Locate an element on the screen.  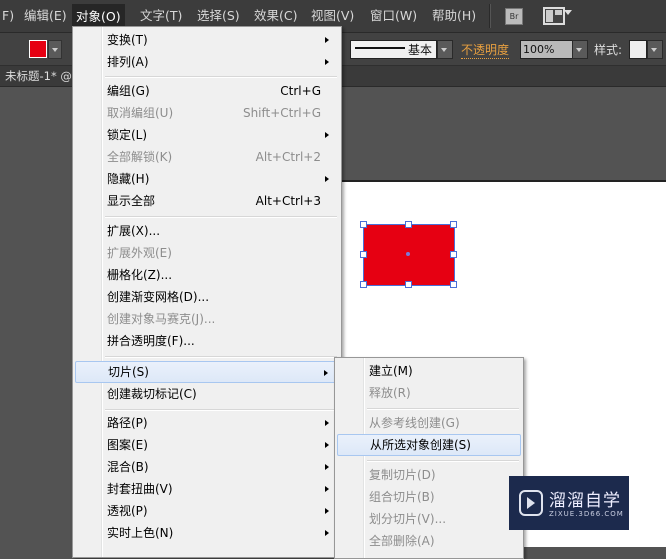
menu-item-unlock-all: 全部解锁(K) Alt+Ctrl+2 is located at coordinates (207, 157).